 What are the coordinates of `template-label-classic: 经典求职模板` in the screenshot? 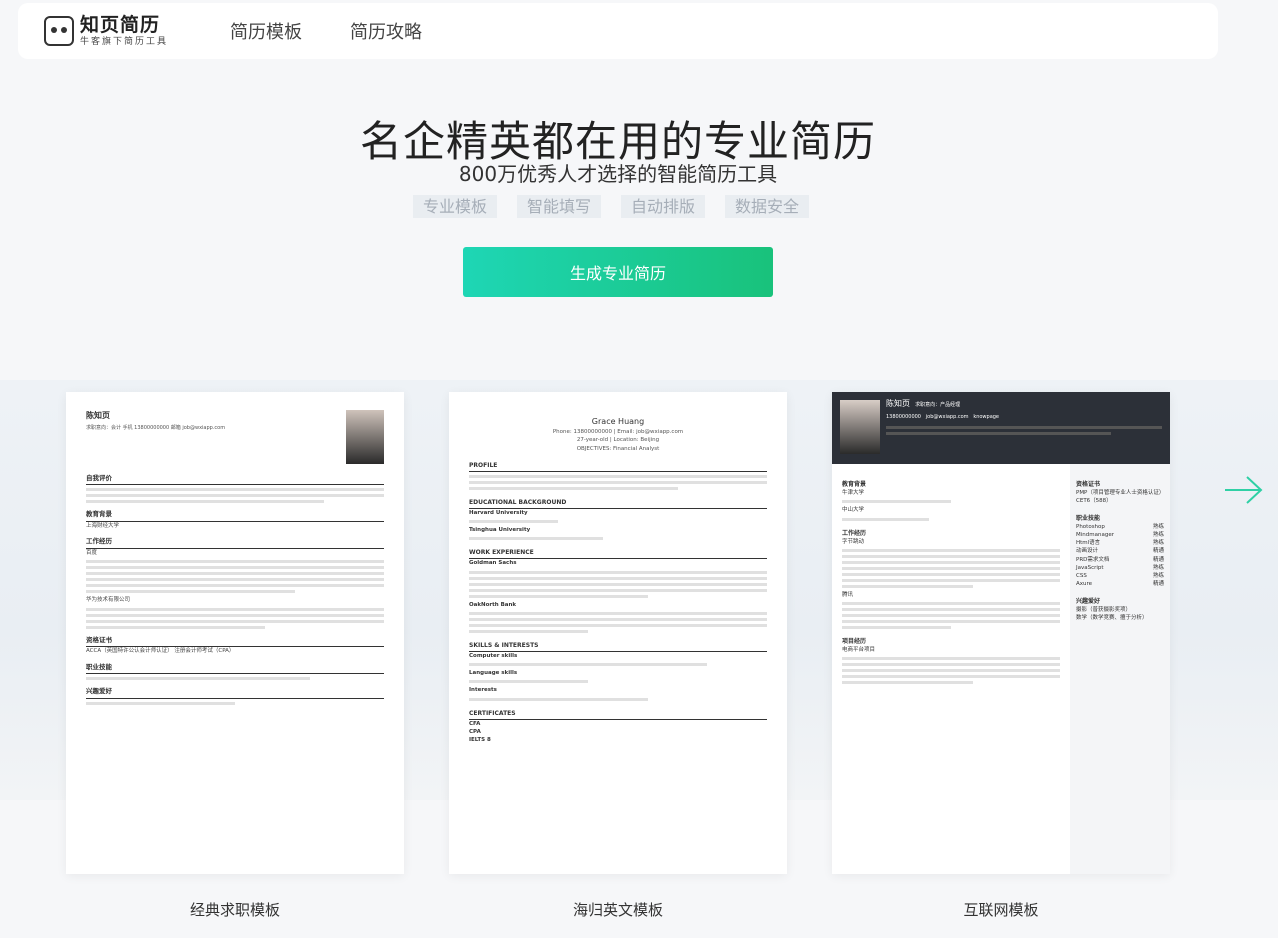 It's located at (235, 909).